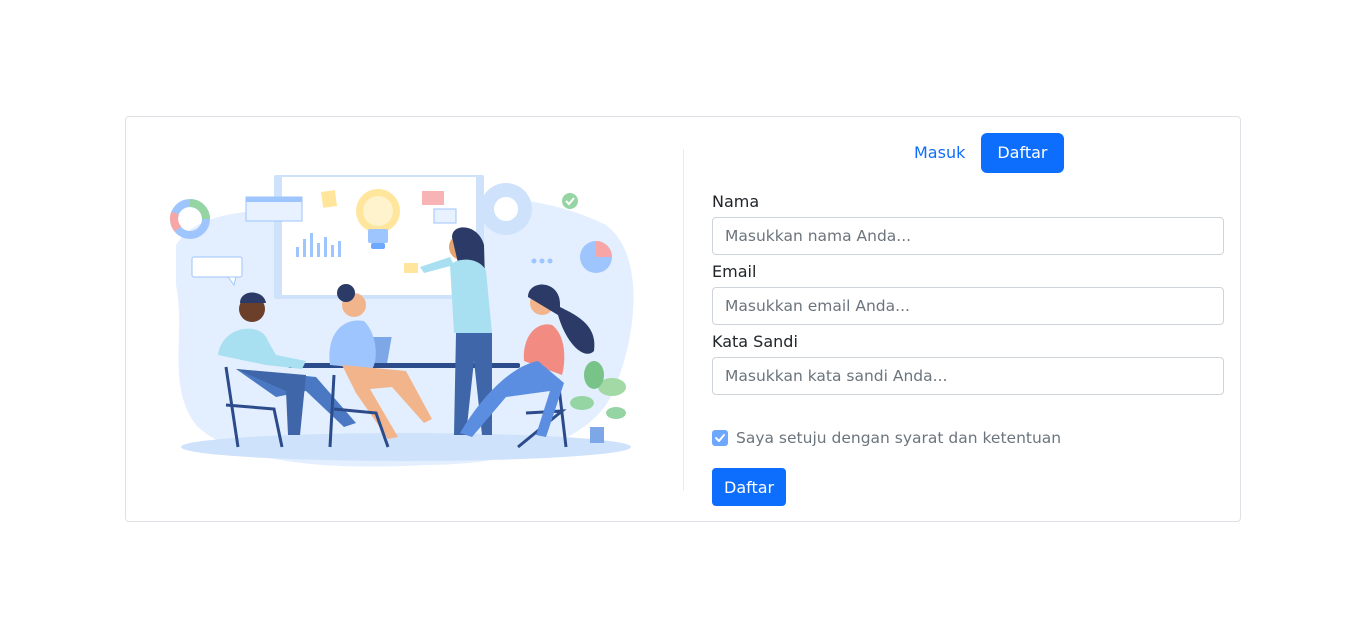  What do you see at coordinates (968, 376) in the screenshot?
I see `password-input` at bounding box center [968, 376].